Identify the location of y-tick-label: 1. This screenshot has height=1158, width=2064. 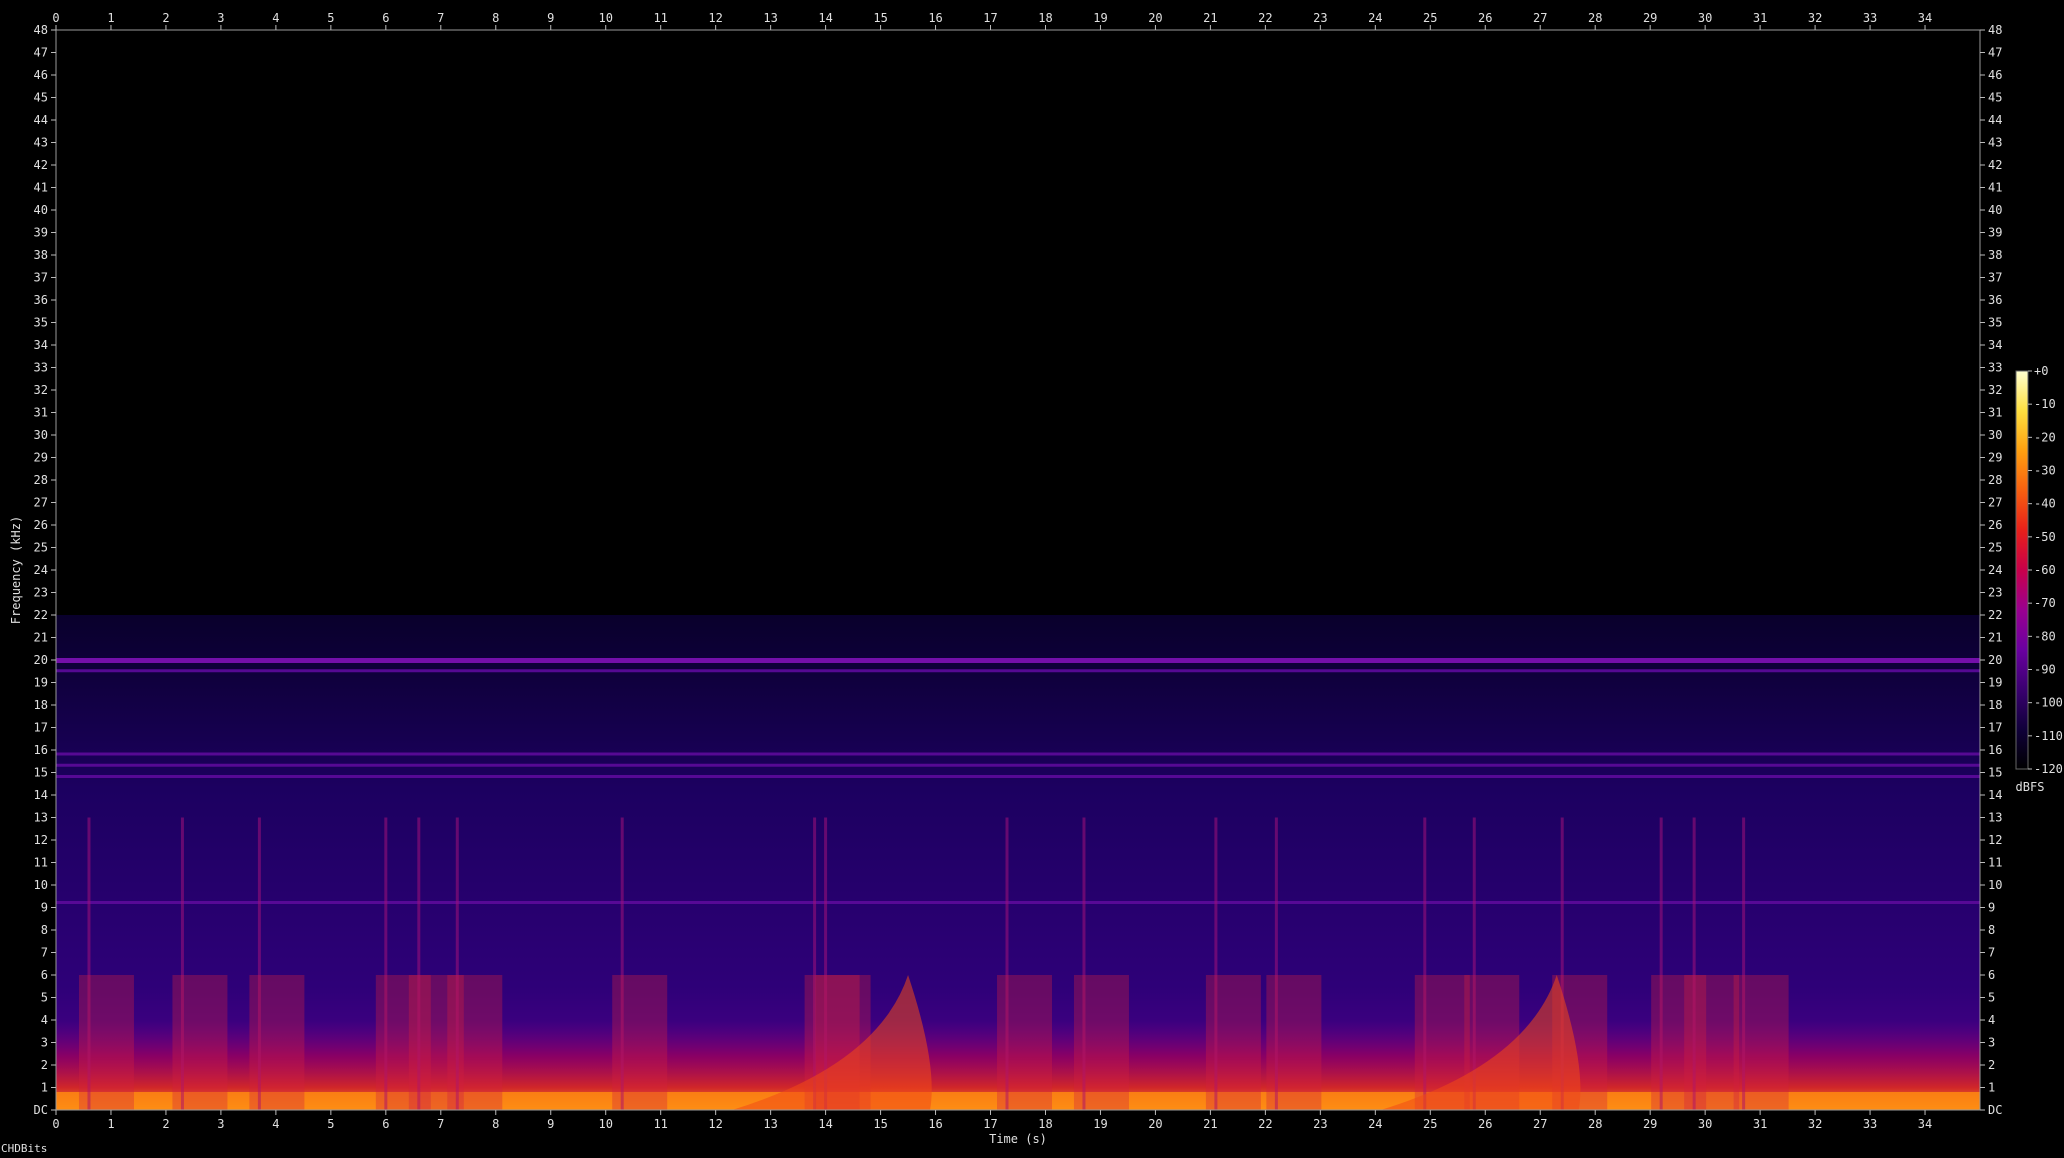
(44, 1088).